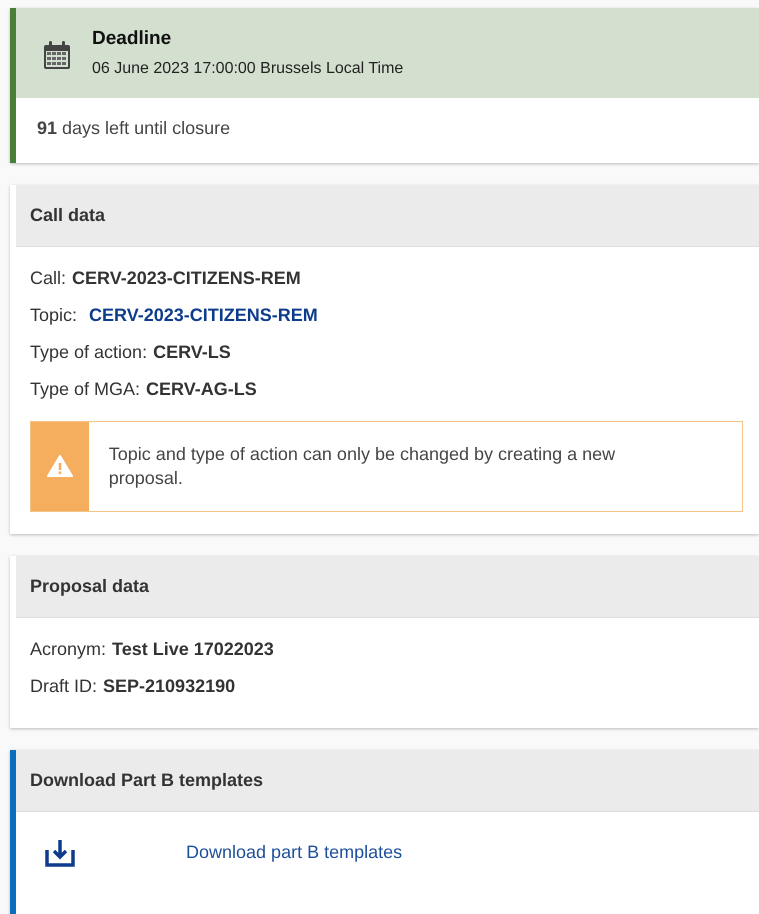 The width and height of the screenshot is (759, 914). I want to click on field-label: Acronym:, so click(68, 649).